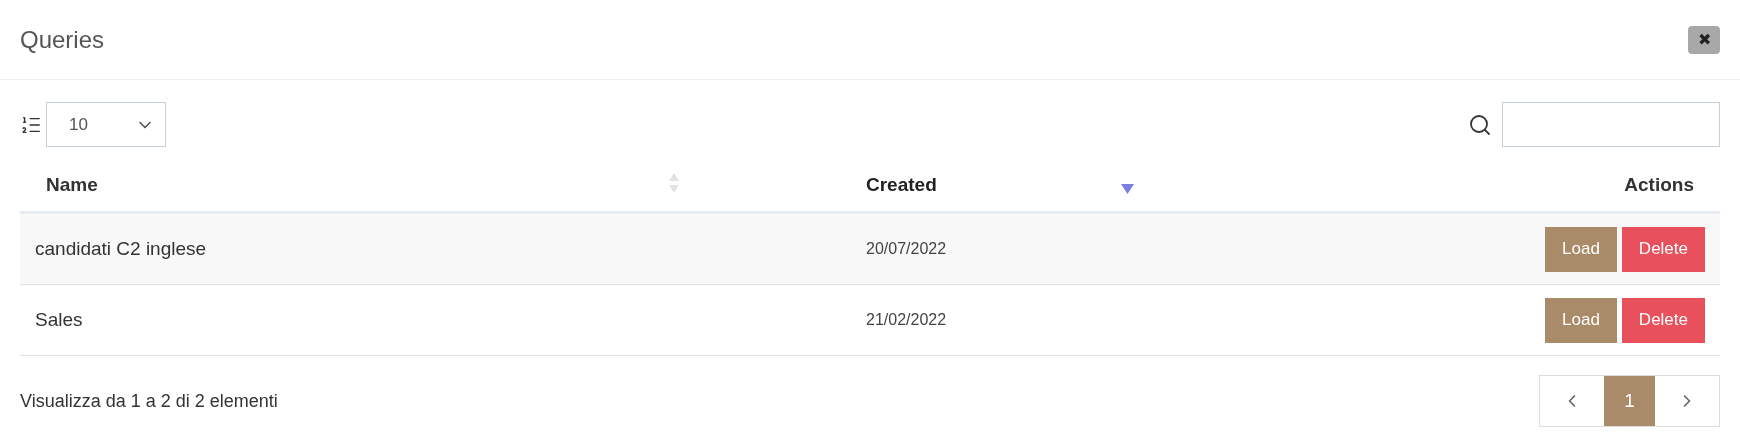  Describe the element at coordinates (59, 319) in the screenshot. I see `table-cell: Sales` at that location.